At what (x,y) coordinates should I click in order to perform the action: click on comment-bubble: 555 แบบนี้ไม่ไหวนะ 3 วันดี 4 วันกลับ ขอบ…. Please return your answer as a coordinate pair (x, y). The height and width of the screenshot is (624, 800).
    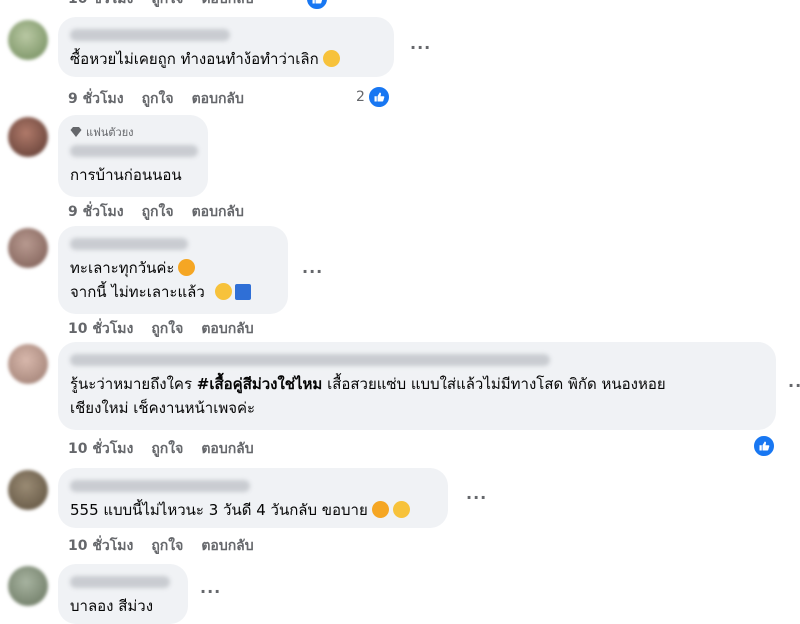
    Looking at the image, I should click on (253, 498).